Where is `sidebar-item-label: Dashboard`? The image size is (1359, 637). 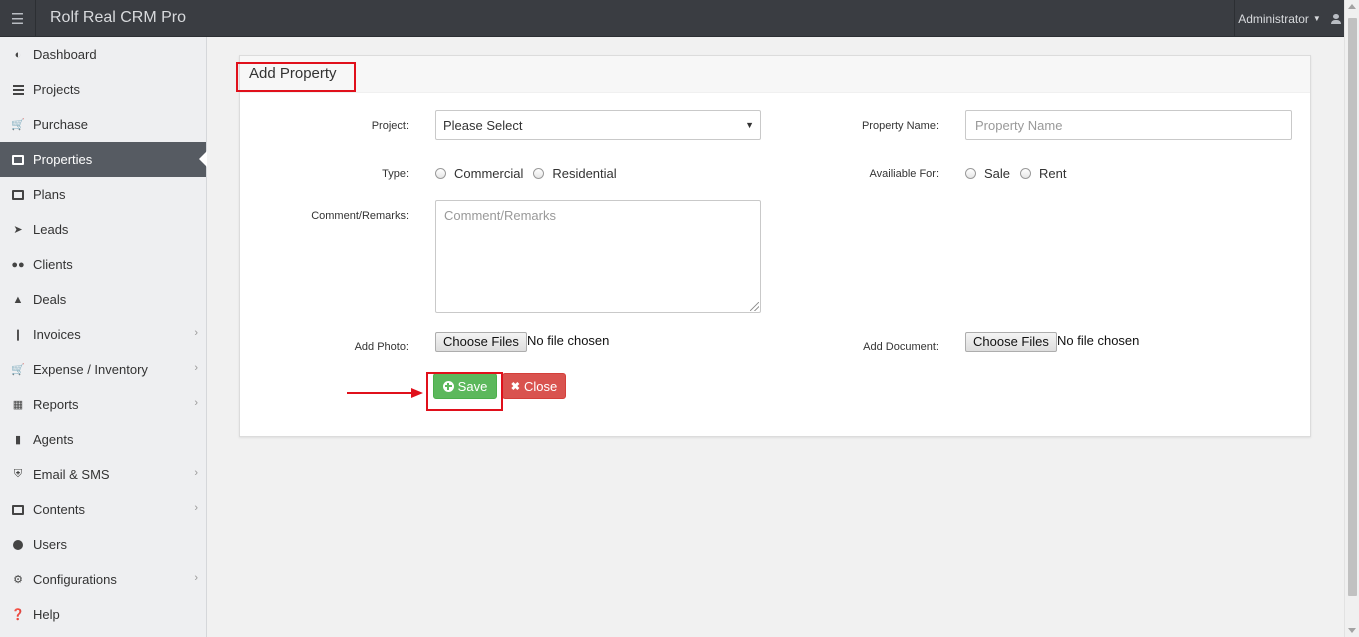
sidebar-item-label: Dashboard is located at coordinates (65, 54).